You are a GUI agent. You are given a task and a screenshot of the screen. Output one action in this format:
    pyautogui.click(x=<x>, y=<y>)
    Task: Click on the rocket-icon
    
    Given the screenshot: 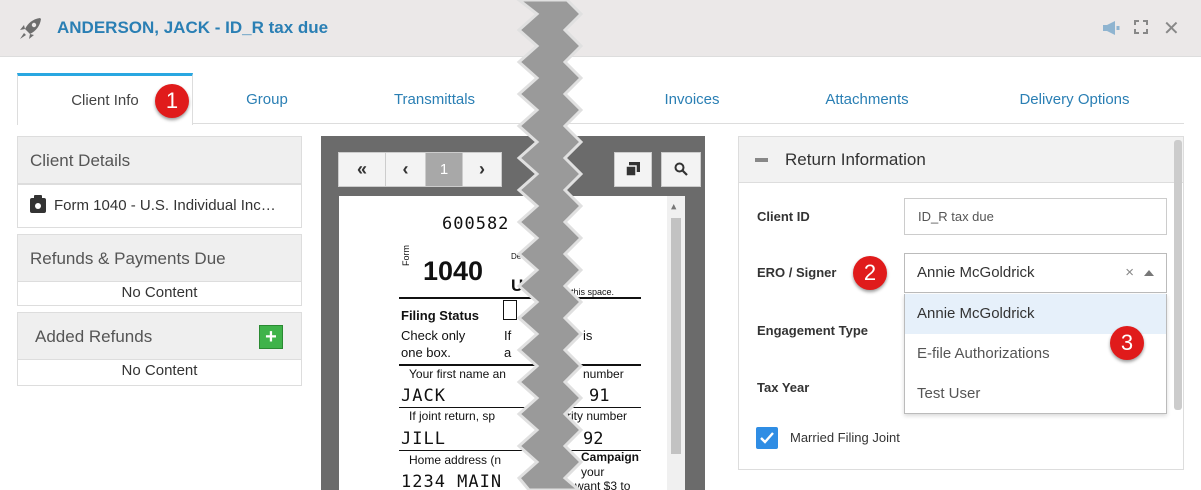 What is the action you would take?
    pyautogui.click(x=30, y=28)
    